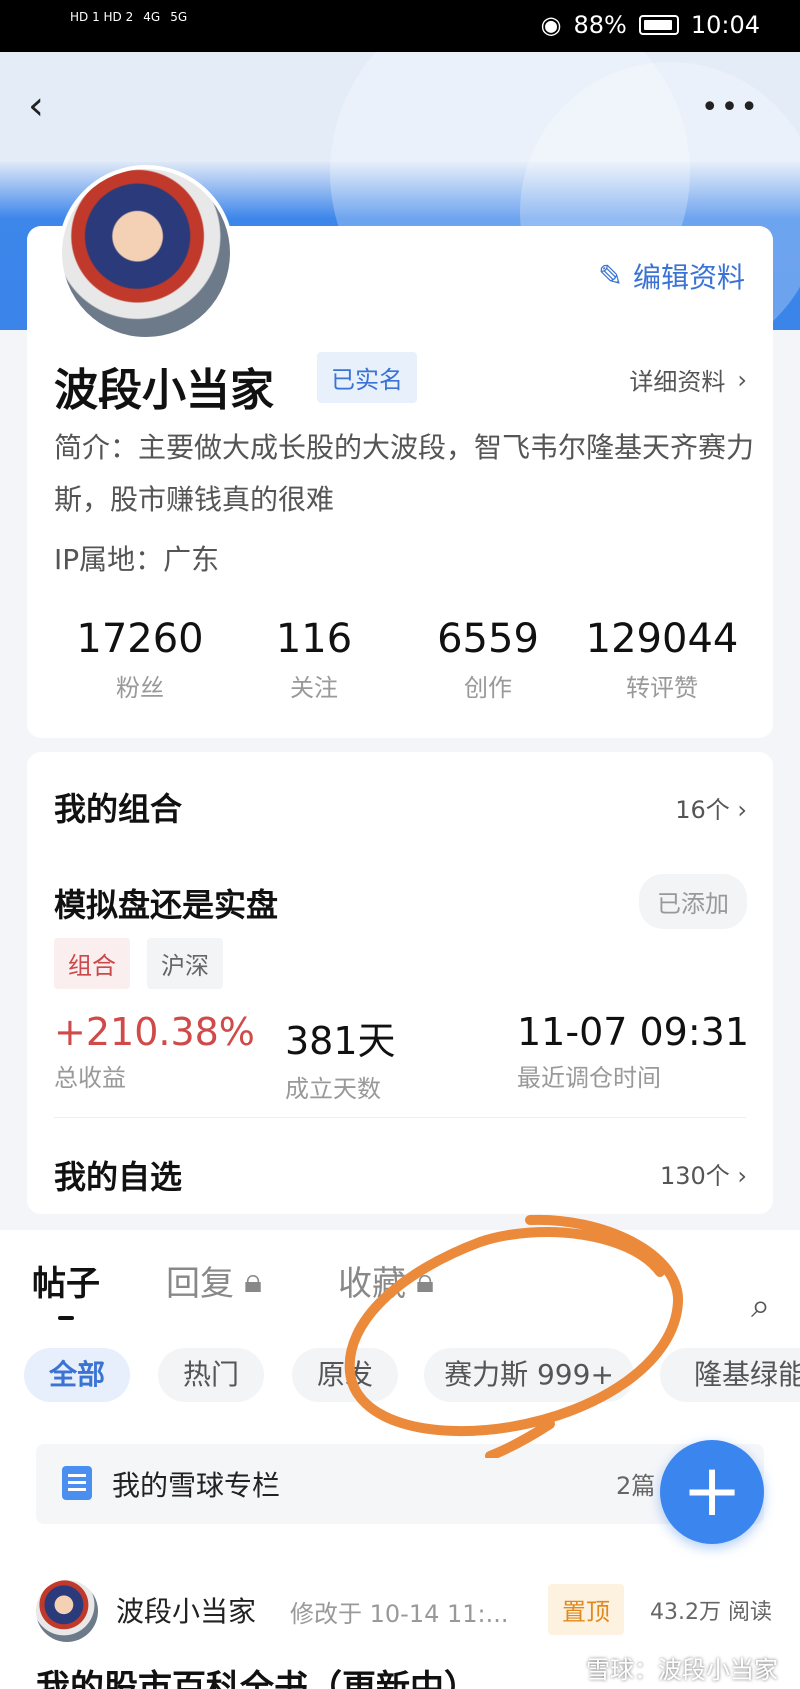  Describe the element at coordinates (43, 106) in the screenshot. I see `back-button: ‹` at that location.